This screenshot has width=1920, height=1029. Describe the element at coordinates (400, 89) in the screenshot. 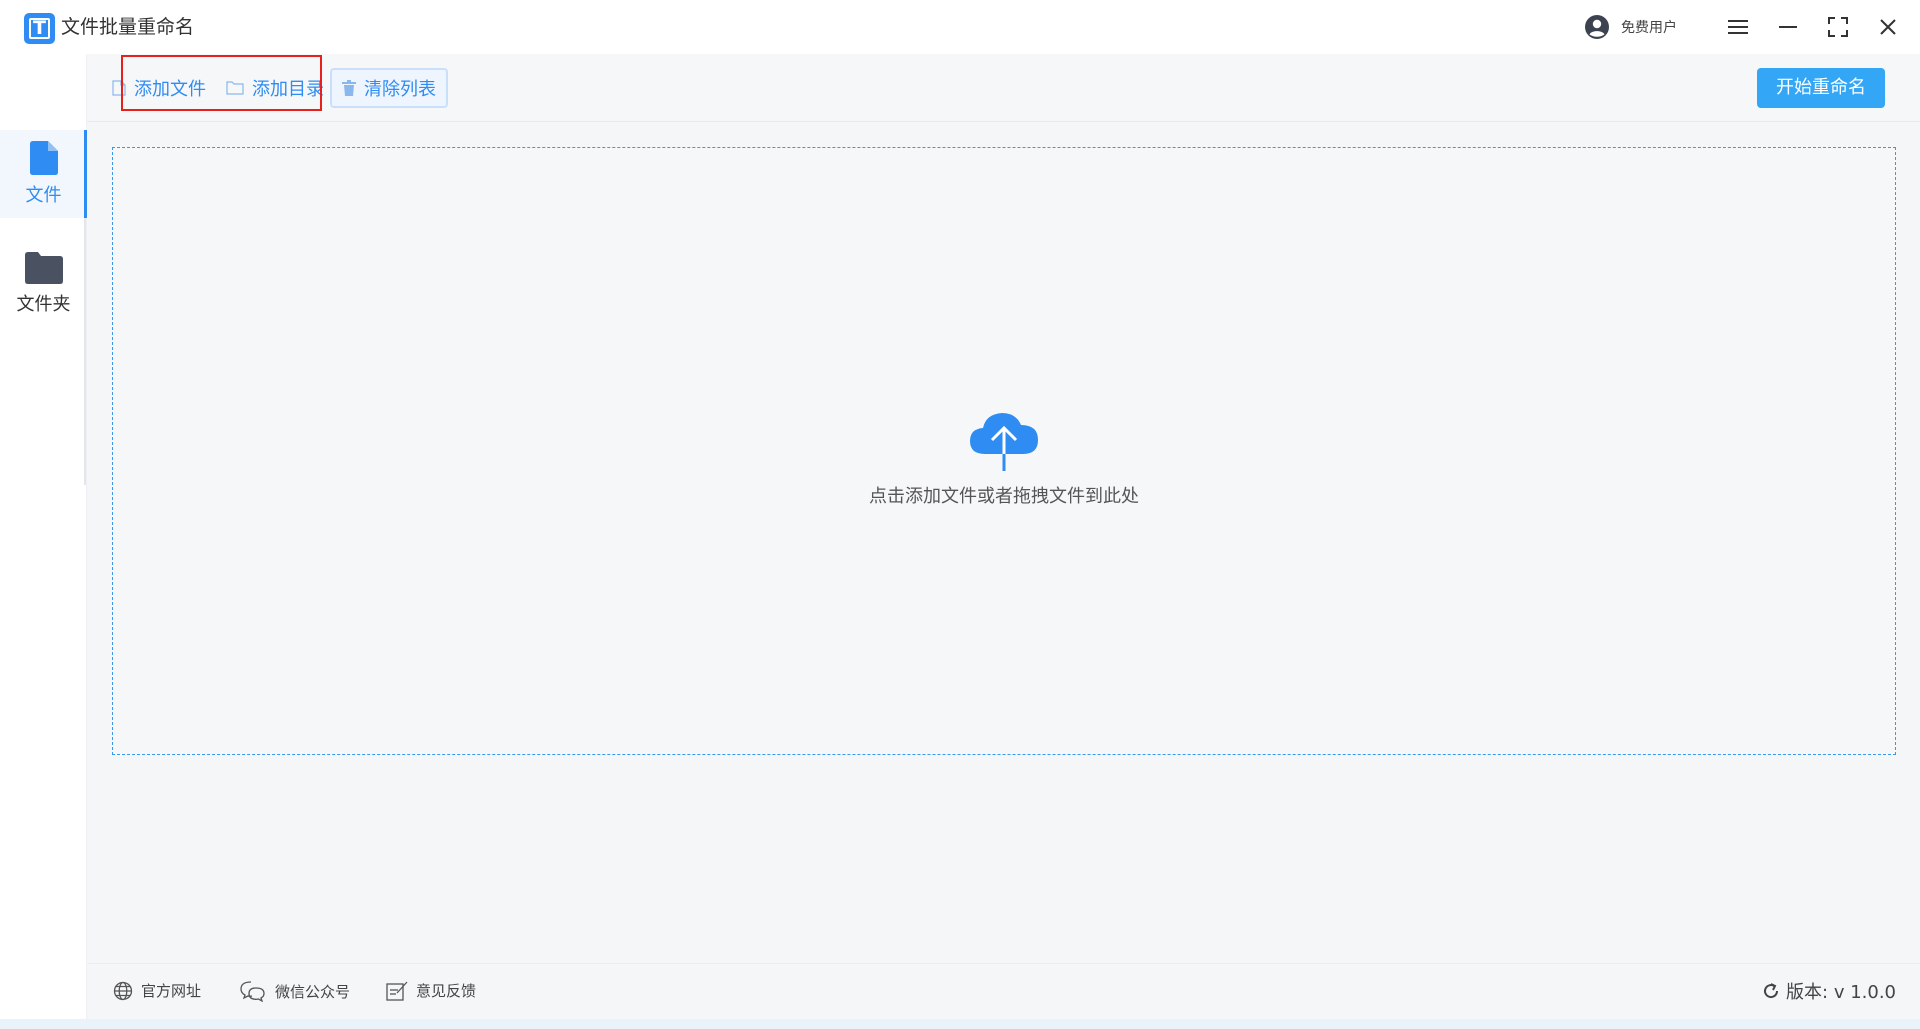

I see `clear-list-label: 清除列表` at that location.